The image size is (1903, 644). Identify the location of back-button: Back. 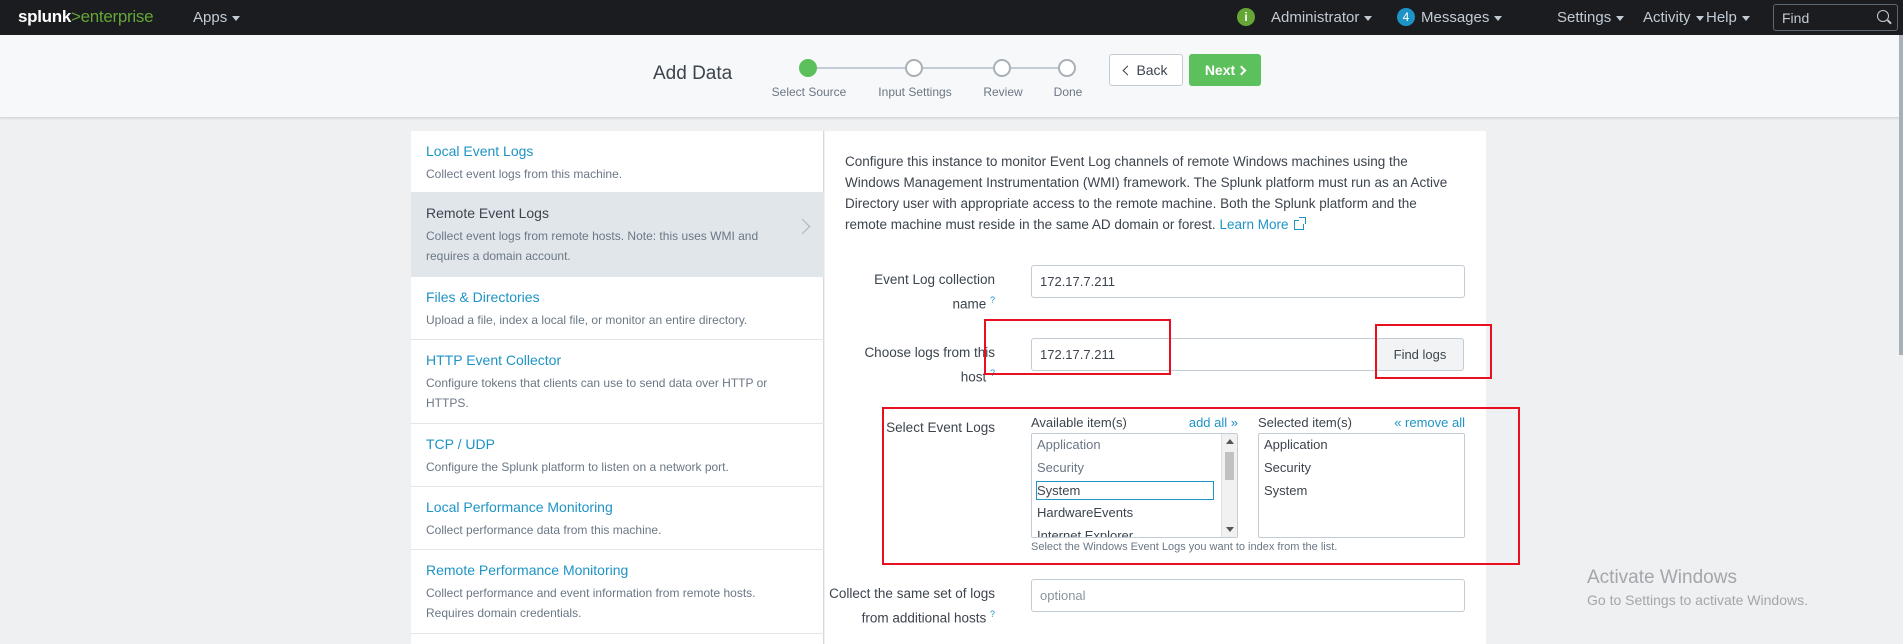
(1146, 70).